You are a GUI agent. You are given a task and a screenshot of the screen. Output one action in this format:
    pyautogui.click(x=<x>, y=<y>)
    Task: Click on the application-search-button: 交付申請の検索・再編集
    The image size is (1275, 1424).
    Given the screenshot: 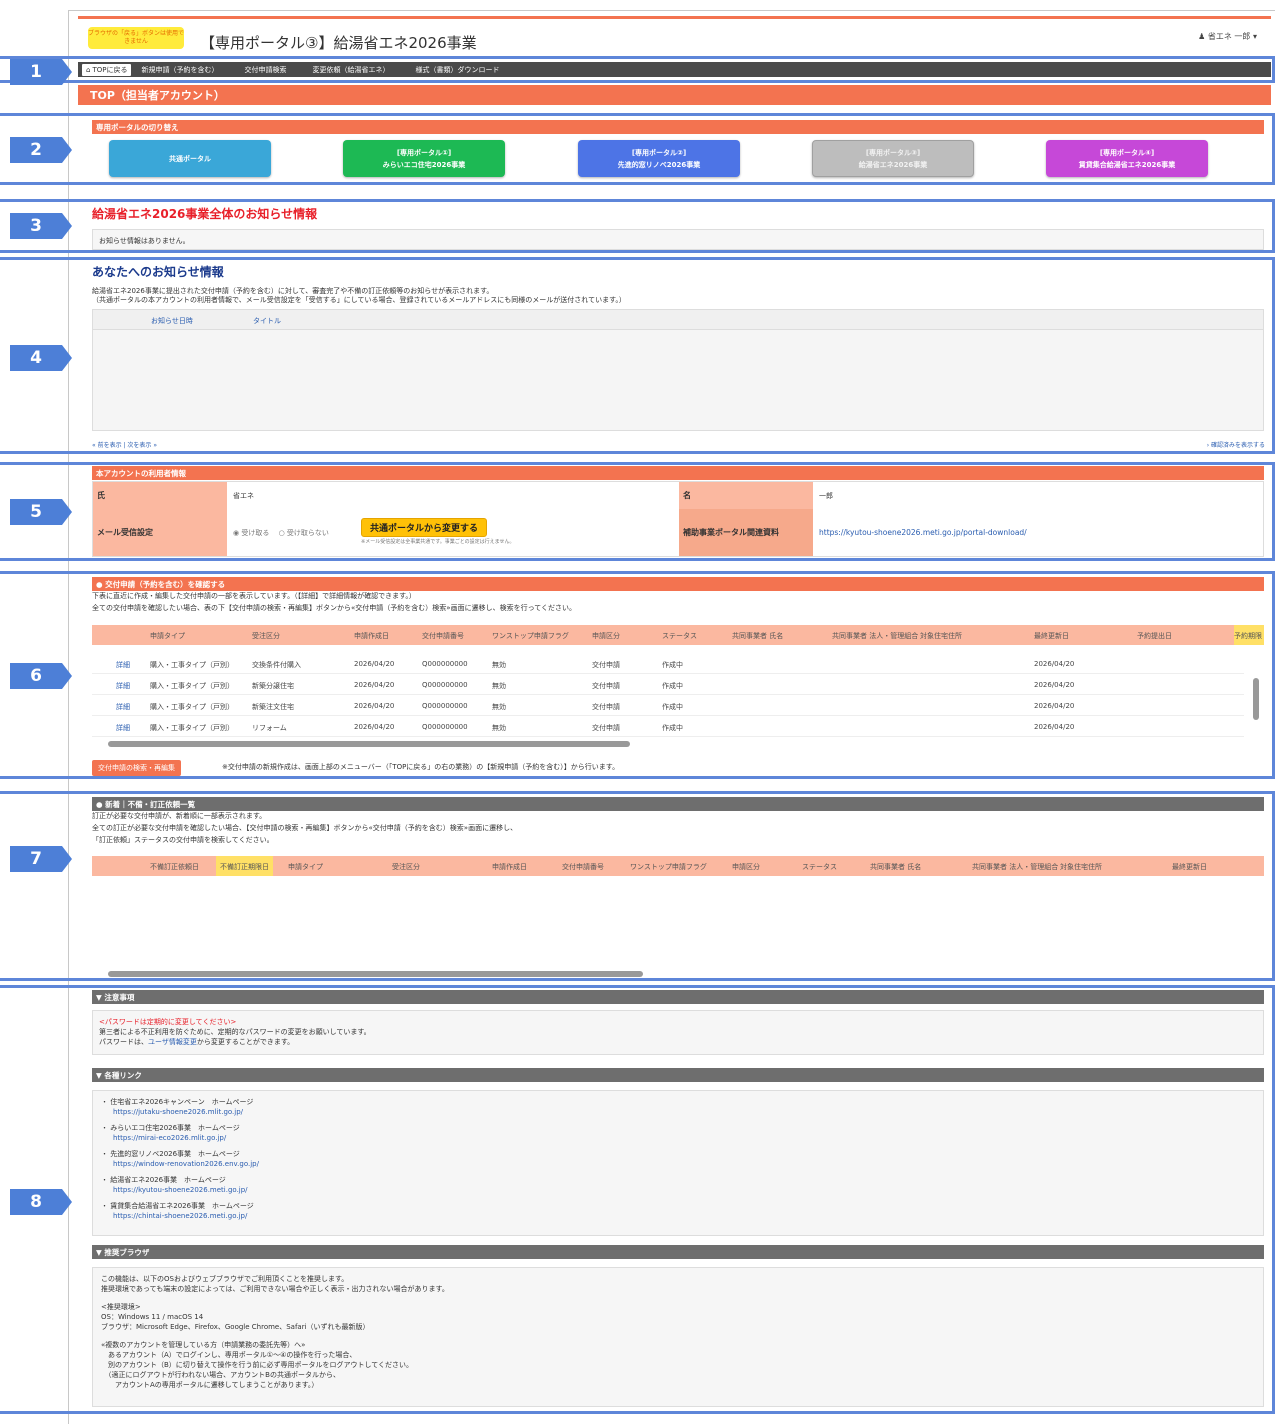 What is the action you would take?
    pyautogui.click(x=136, y=768)
    